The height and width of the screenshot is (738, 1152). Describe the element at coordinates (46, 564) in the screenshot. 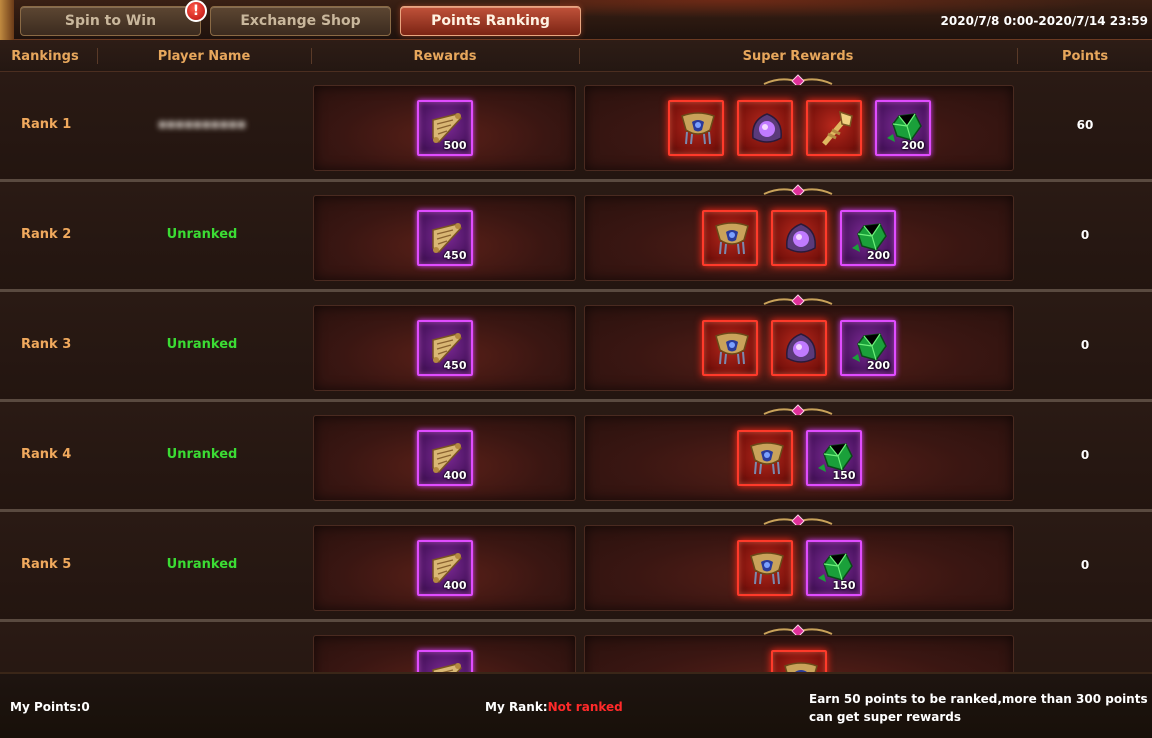

I see `rank-label: Rank 5` at that location.